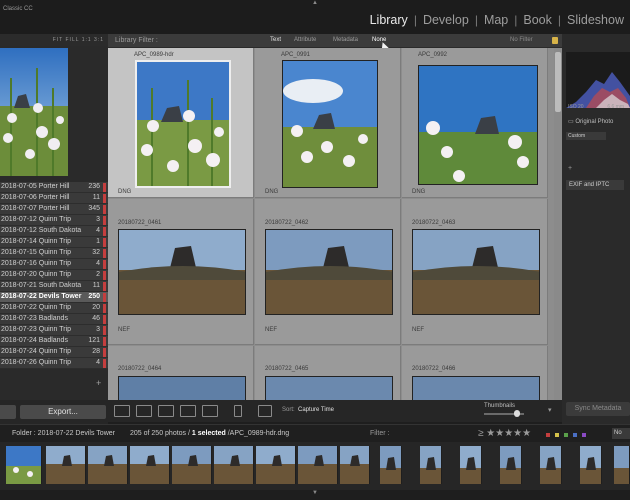  What do you see at coordinates (496, 20) in the screenshot?
I see `module-map: Map` at bounding box center [496, 20].